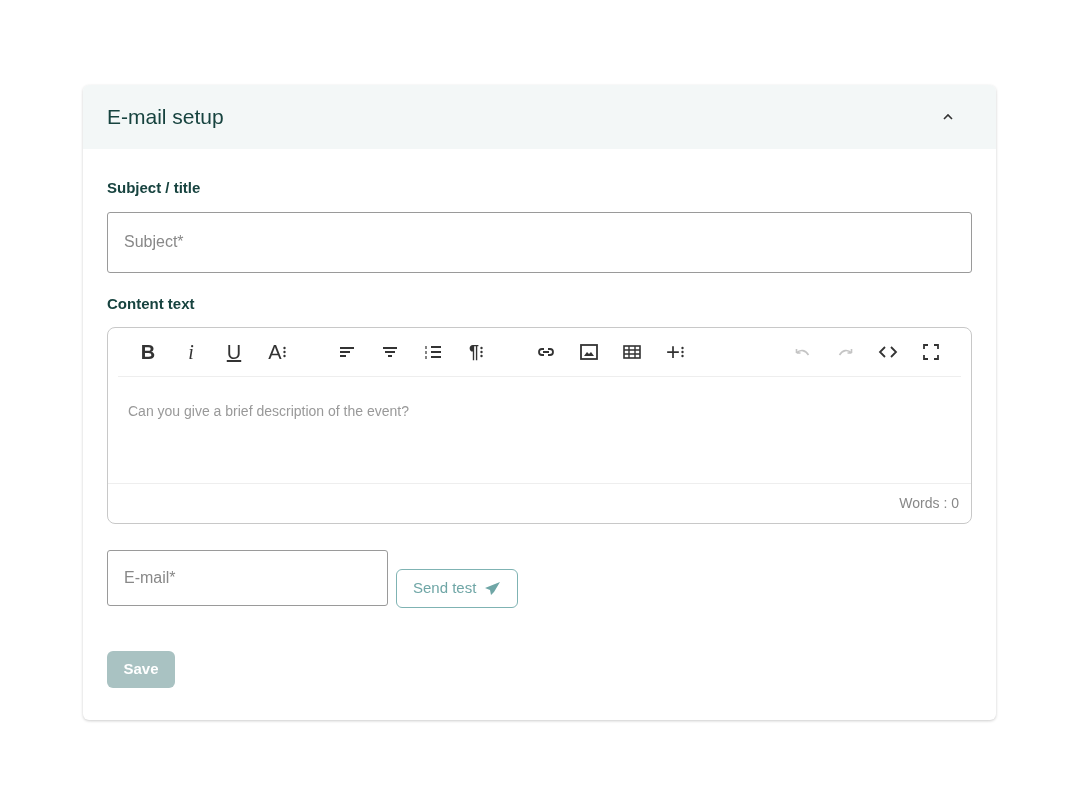 Image resolution: width=1080 pixels, height=800 pixels. I want to click on fullscreen-icon, so click(931, 352).